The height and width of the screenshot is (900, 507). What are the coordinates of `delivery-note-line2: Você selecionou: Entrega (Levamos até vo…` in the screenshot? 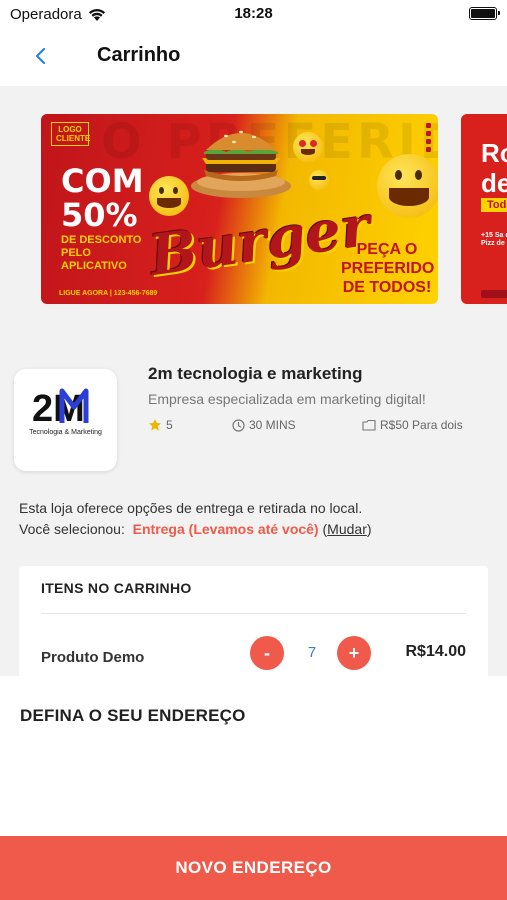 It's located at (195, 529).